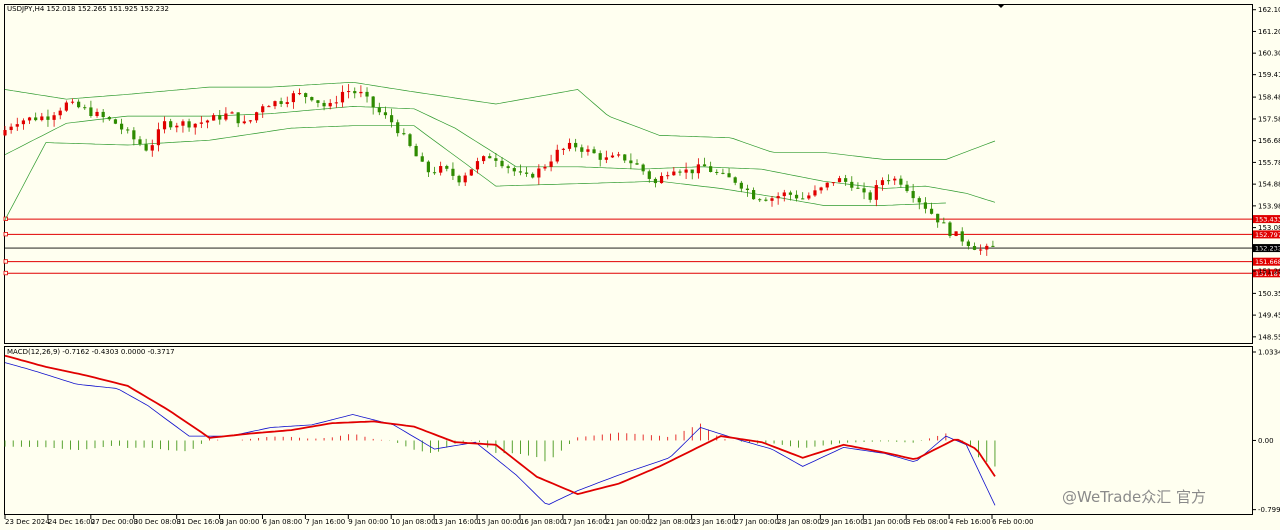  Describe the element at coordinates (1269, 510) in the screenshot. I see `macd-tick-label: -0.7995` at that location.